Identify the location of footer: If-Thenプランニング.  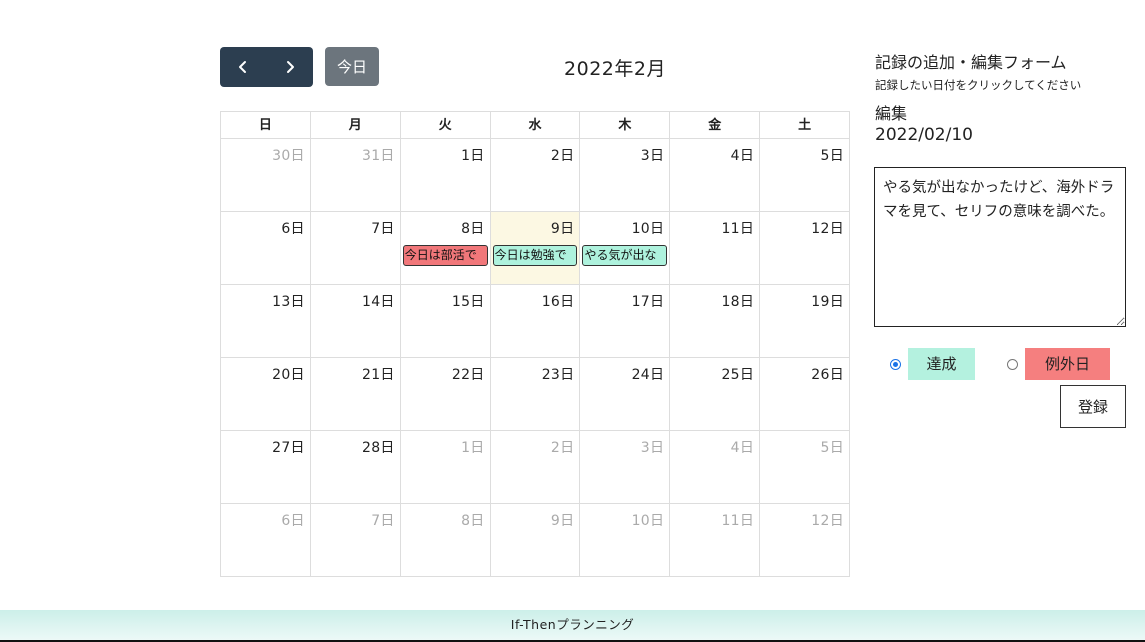
(572, 626).